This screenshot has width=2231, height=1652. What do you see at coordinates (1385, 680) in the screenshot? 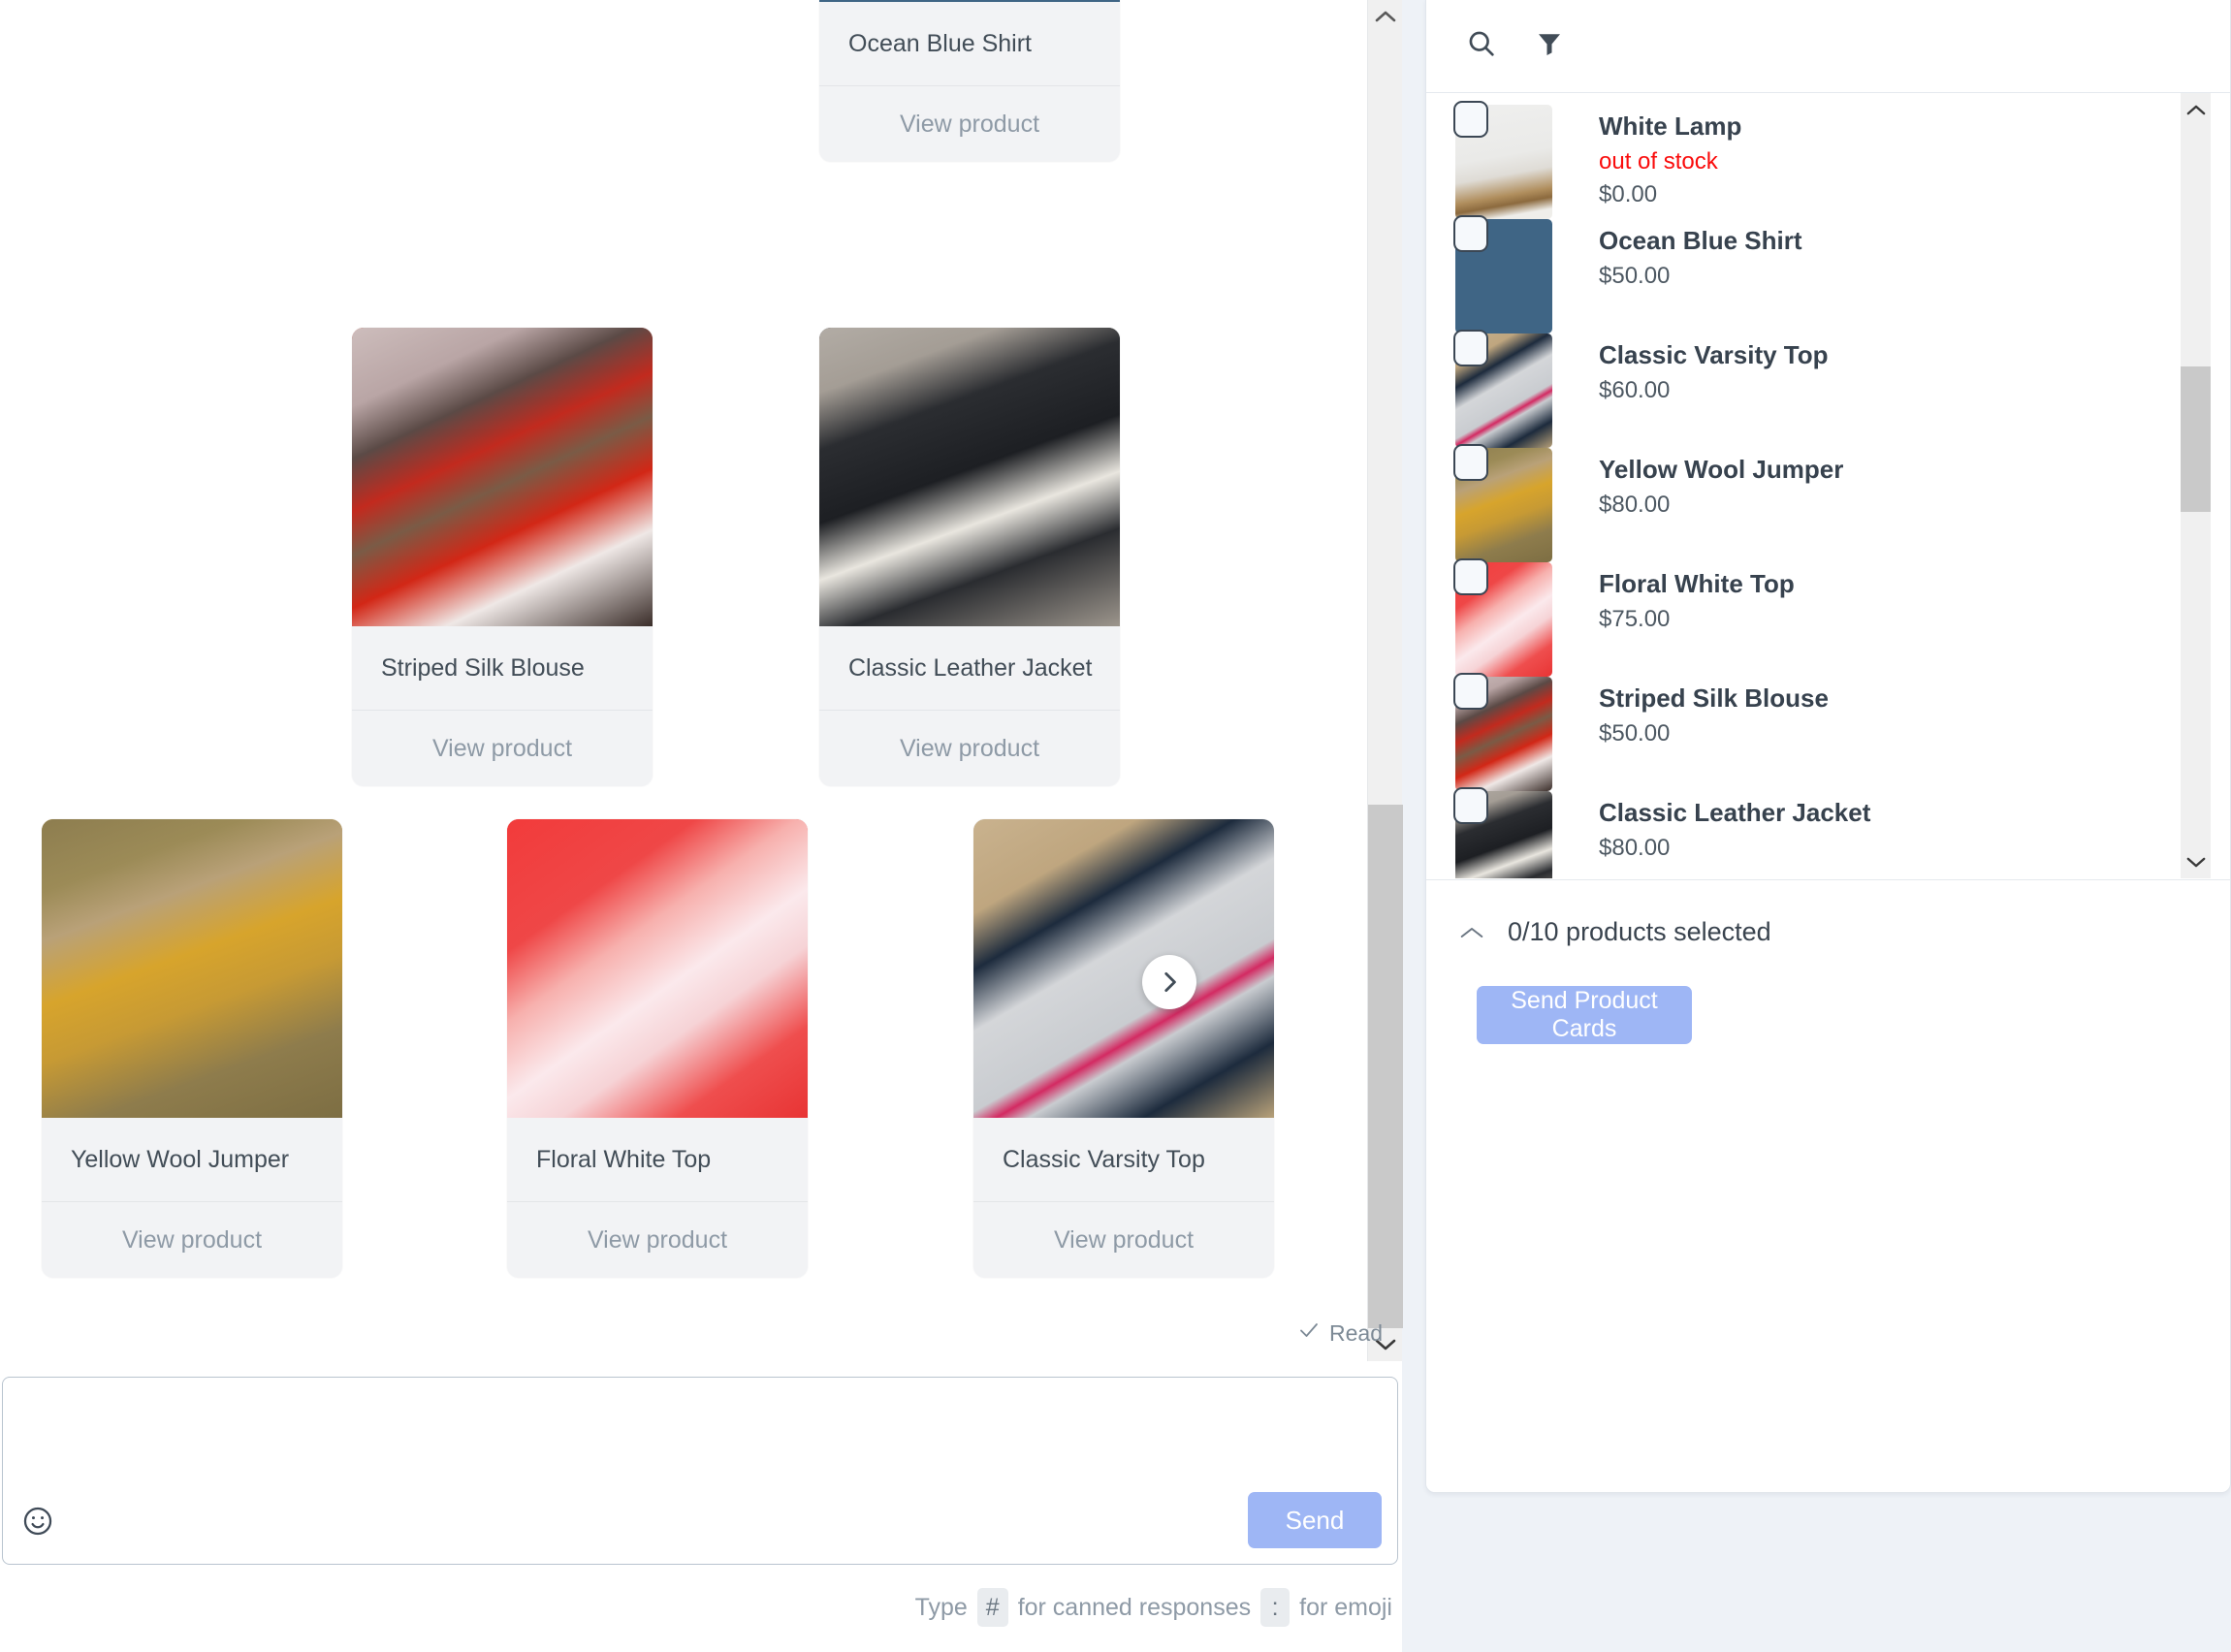
I see `chat-scrollbar` at bounding box center [1385, 680].